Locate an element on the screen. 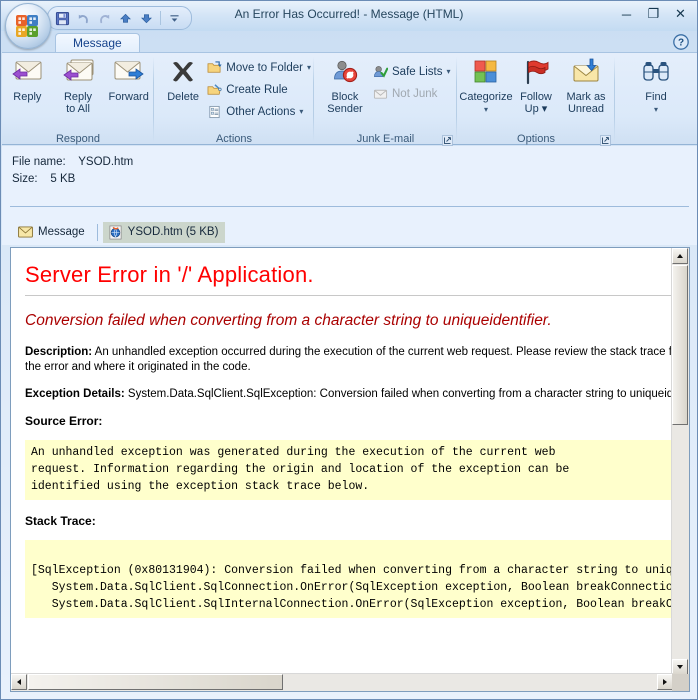 The height and width of the screenshot is (700, 698). minimize-button: ─ is located at coordinates (626, 14).